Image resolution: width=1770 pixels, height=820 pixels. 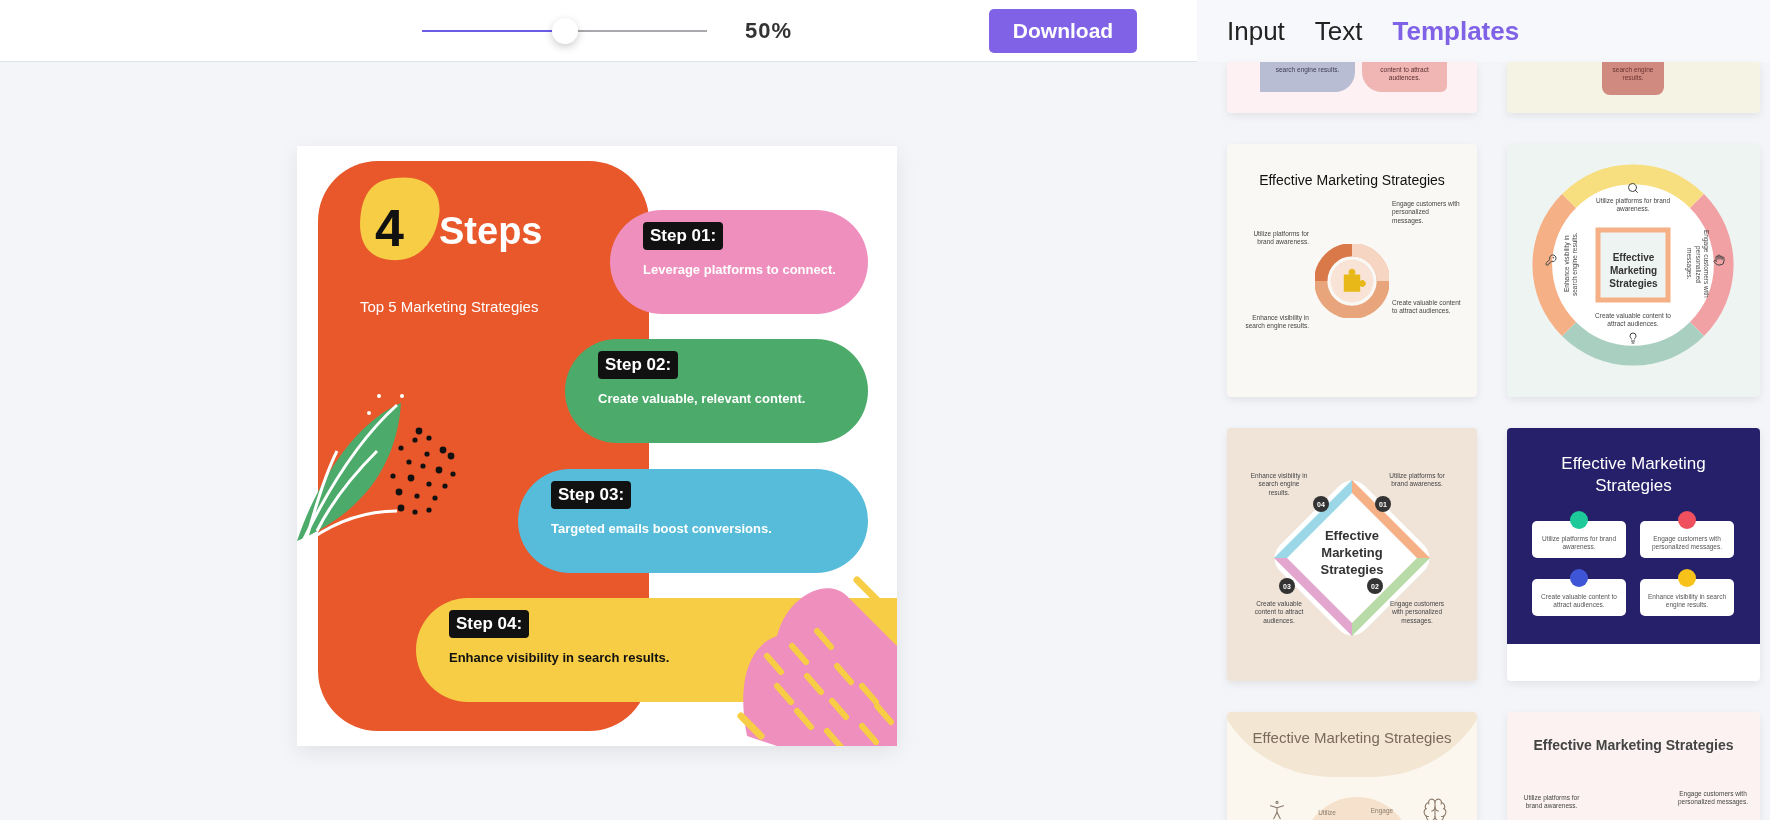 I want to click on zoom-reading: 50%, so click(x=769, y=30).